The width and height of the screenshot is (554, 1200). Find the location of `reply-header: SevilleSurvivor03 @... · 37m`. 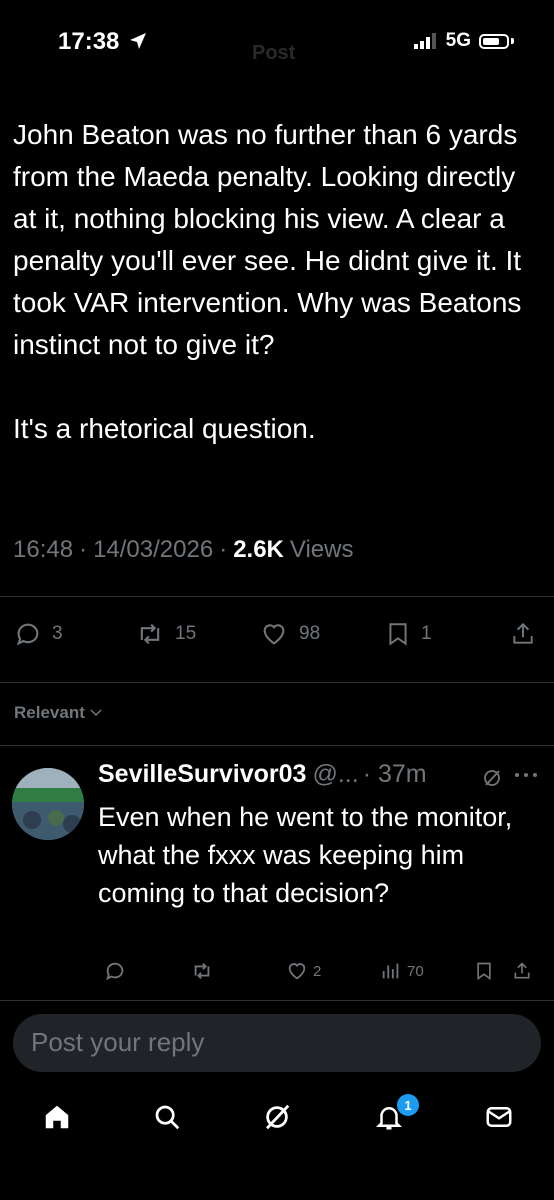

reply-header: SevilleSurvivor03 @... · 37m is located at coordinates (262, 774).